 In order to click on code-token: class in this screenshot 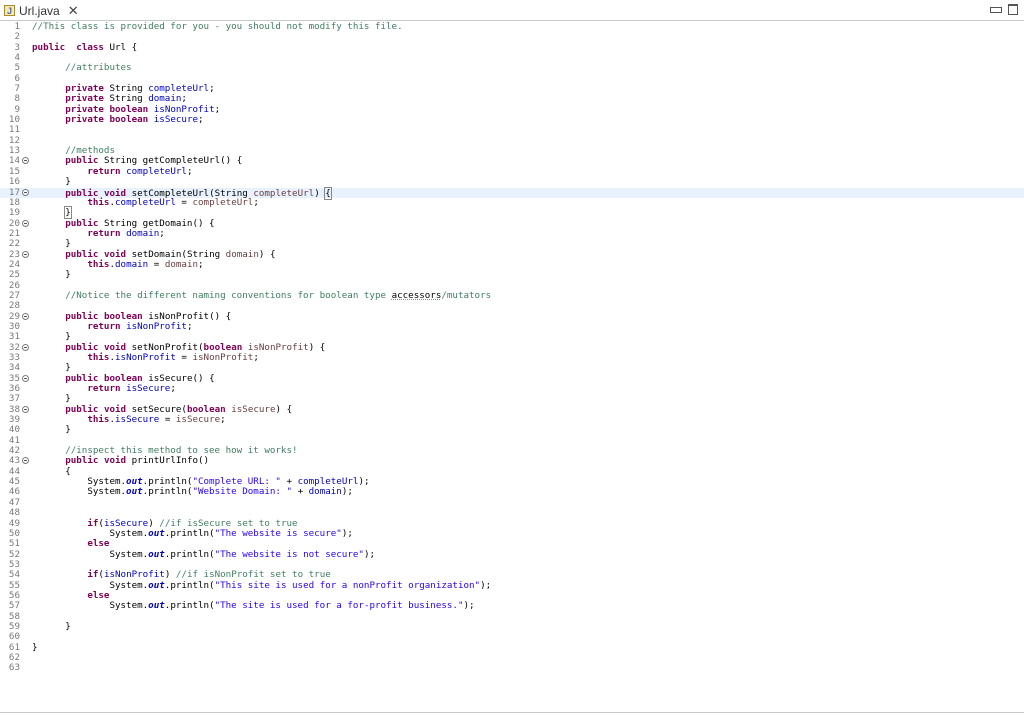, I will do `click(90, 47)`.